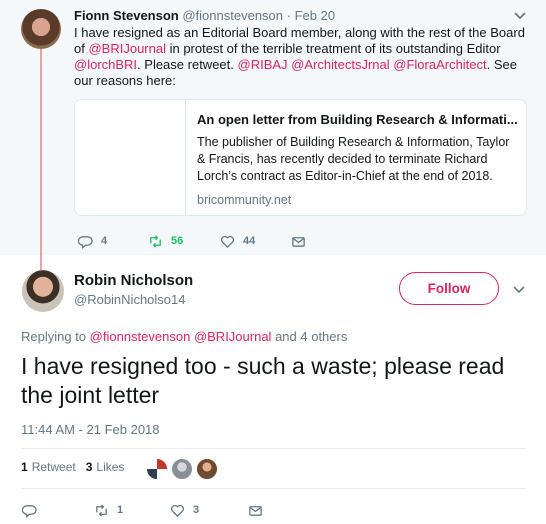 Image resolution: width=546 pixels, height=524 pixels. I want to click on follow-button: Follow, so click(449, 288).